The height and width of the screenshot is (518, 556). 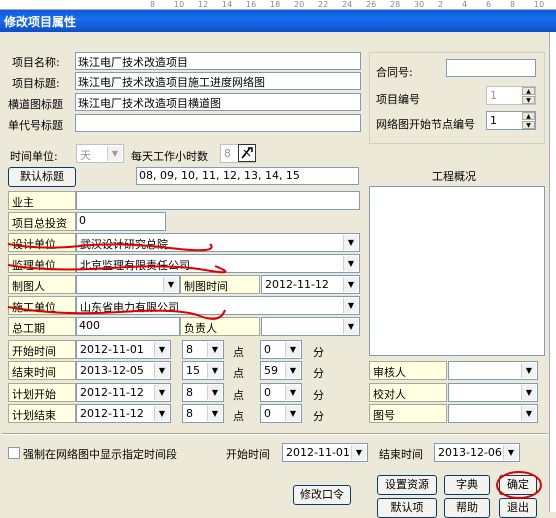 I want to click on drawing-no-select: ▼, so click(x=493, y=413).